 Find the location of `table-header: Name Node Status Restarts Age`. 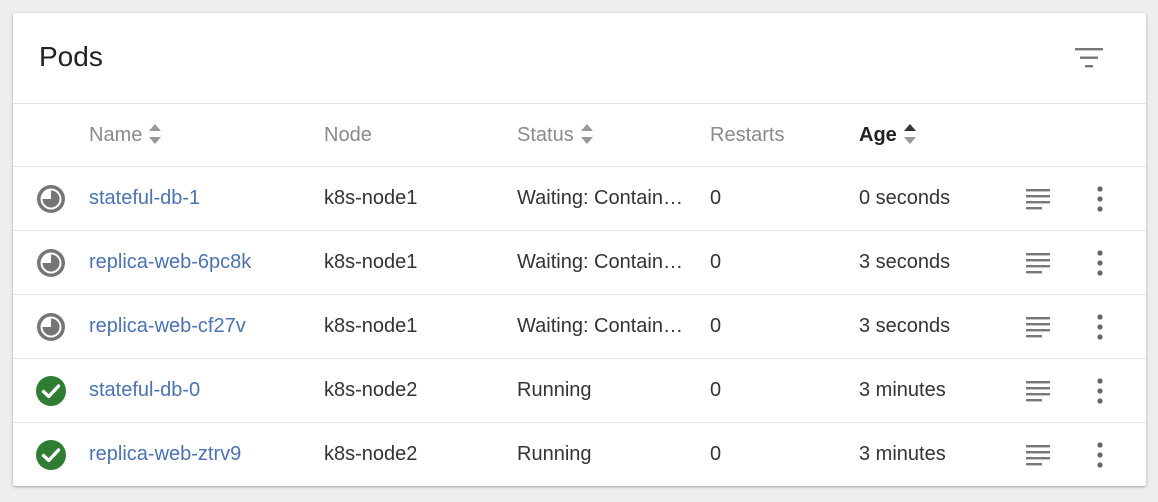

table-header: Name Node Status Restarts Age is located at coordinates (579, 135).